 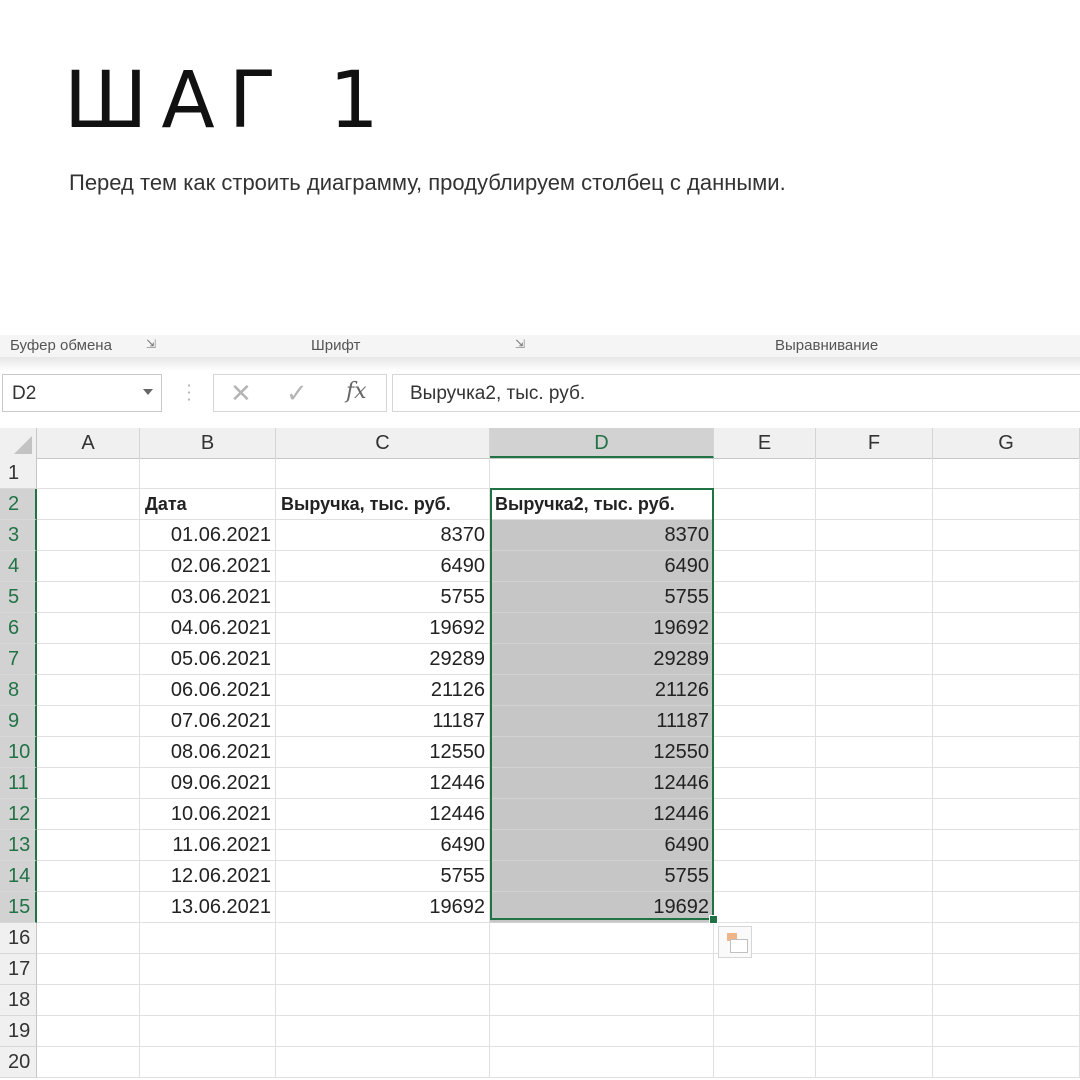 I want to click on cell-e1, so click(x=765, y=473).